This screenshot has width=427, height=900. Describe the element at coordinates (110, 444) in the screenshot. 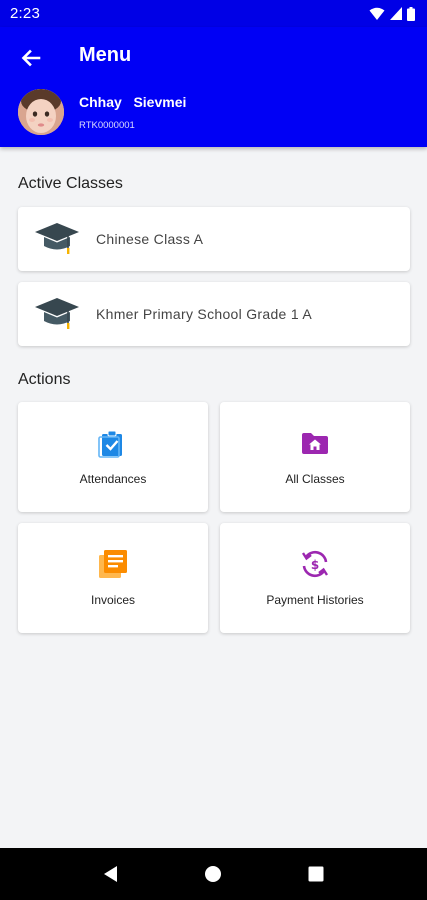

I see `clipboard-check-icon` at that location.